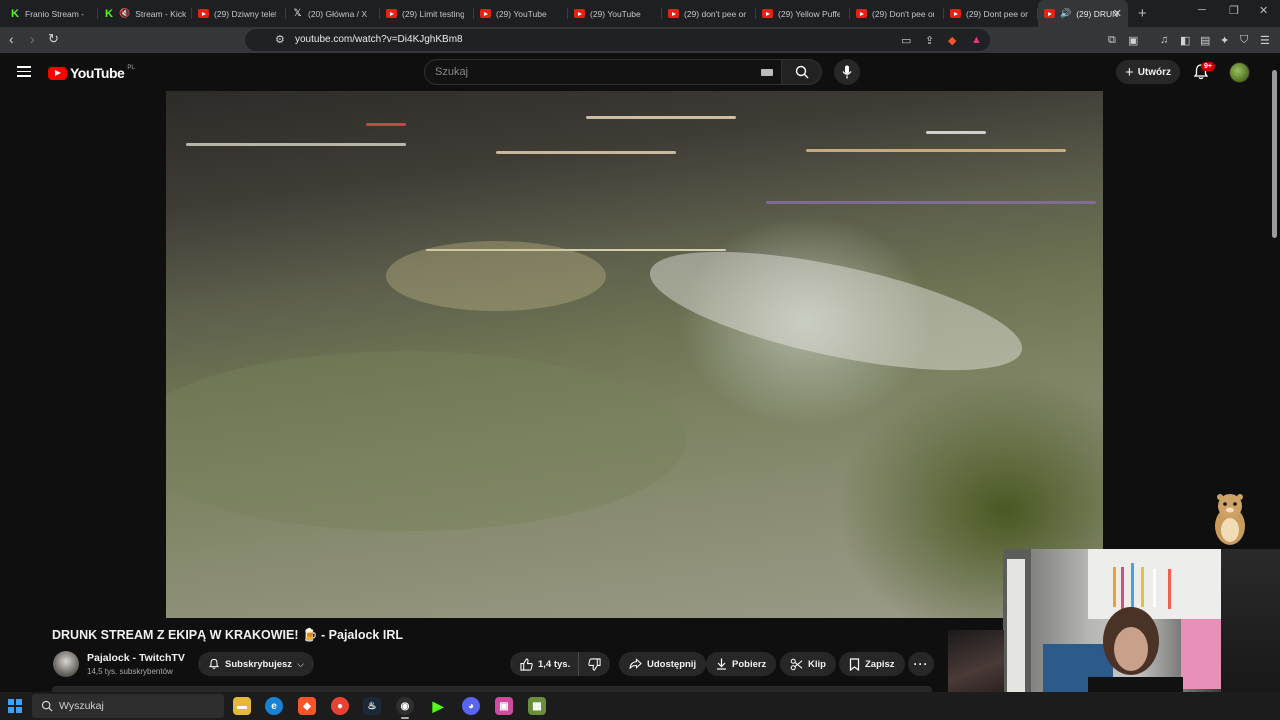 The width and height of the screenshot is (1280, 720). What do you see at coordinates (1202, 10) in the screenshot?
I see `minimize-icon: ─` at bounding box center [1202, 10].